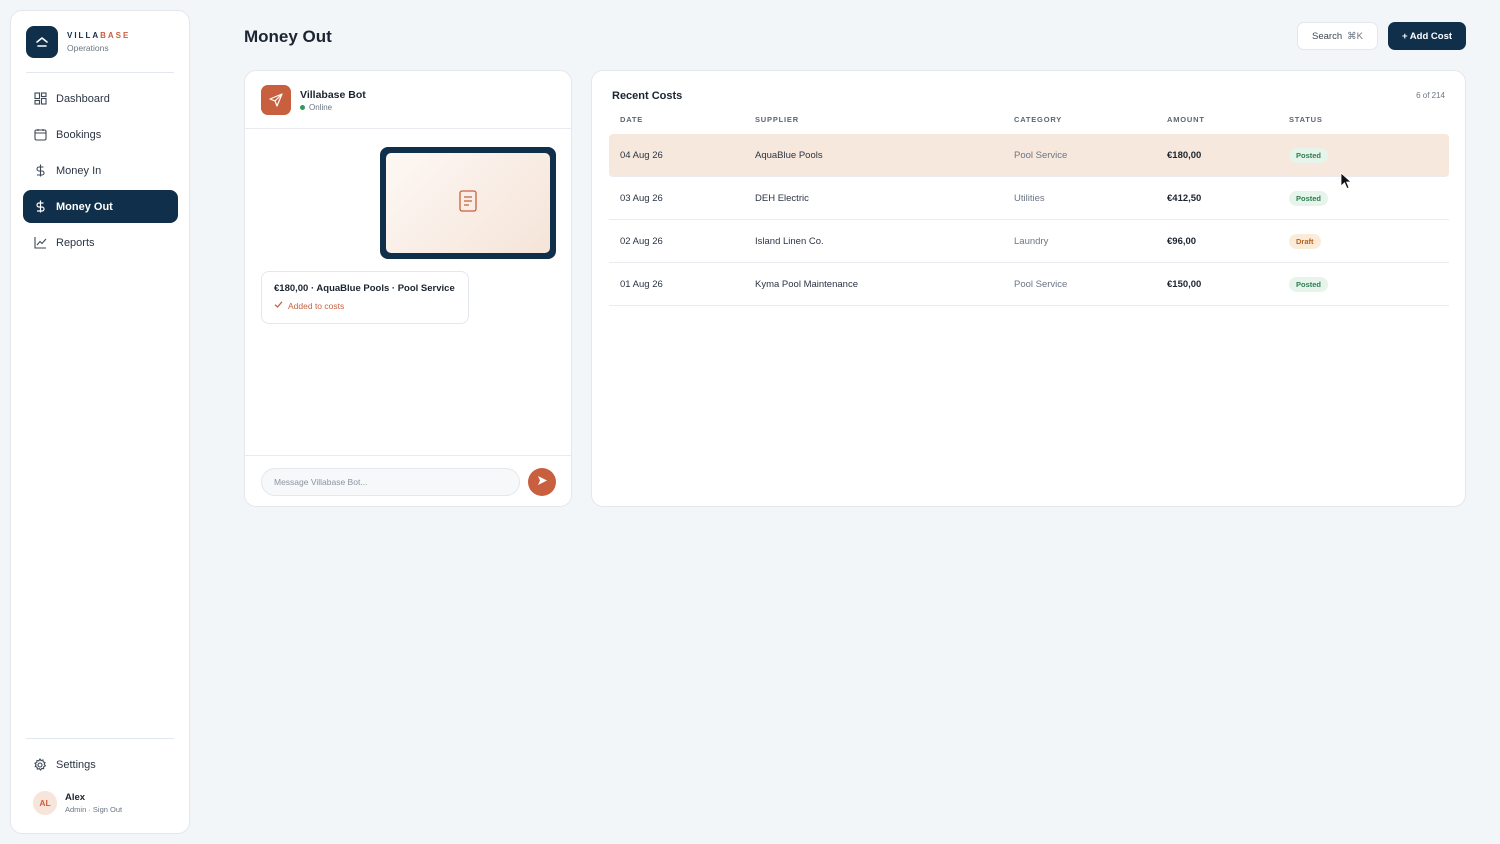 Image resolution: width=1500 pixels, height=844 pixels. I want to click on send-icon, so click(542, 482).